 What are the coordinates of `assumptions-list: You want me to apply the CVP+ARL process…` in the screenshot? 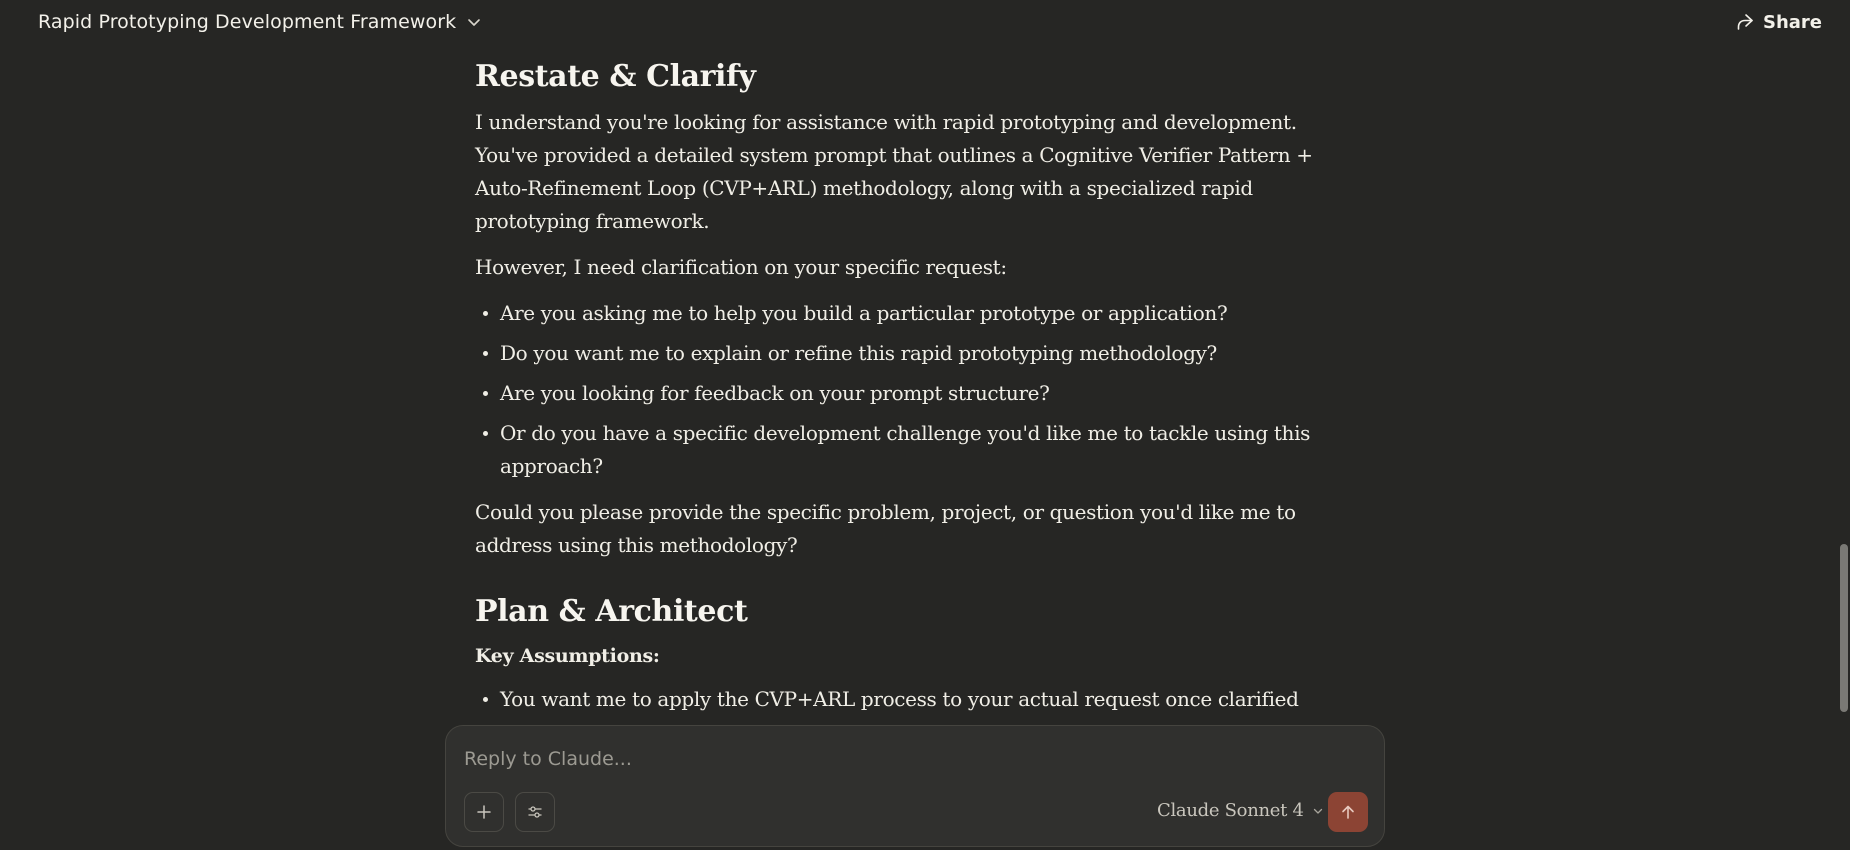 It's located at (895, 699).